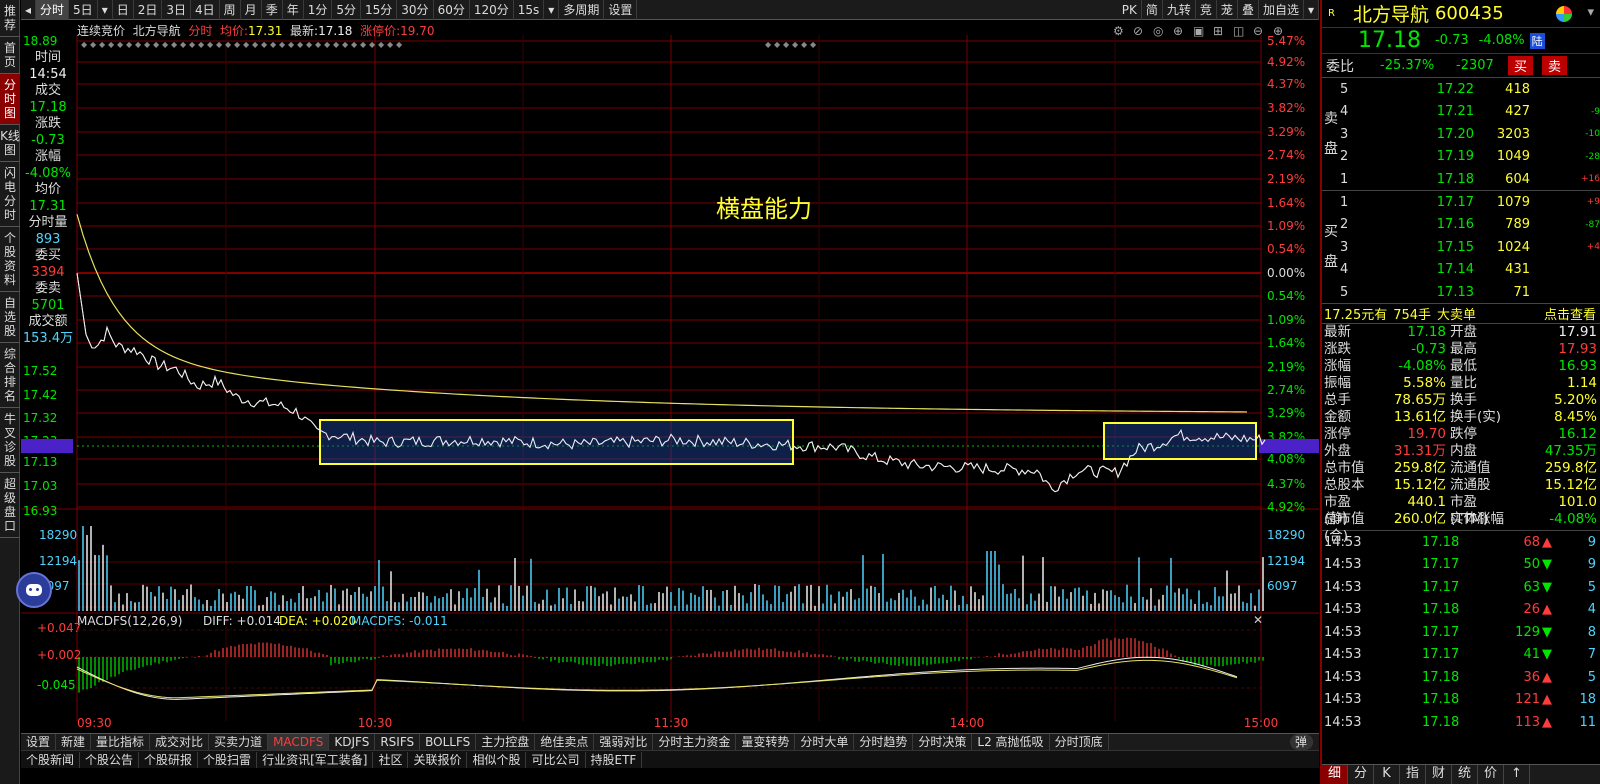  I want to click on period-tab: 5分, so click(346, 10).